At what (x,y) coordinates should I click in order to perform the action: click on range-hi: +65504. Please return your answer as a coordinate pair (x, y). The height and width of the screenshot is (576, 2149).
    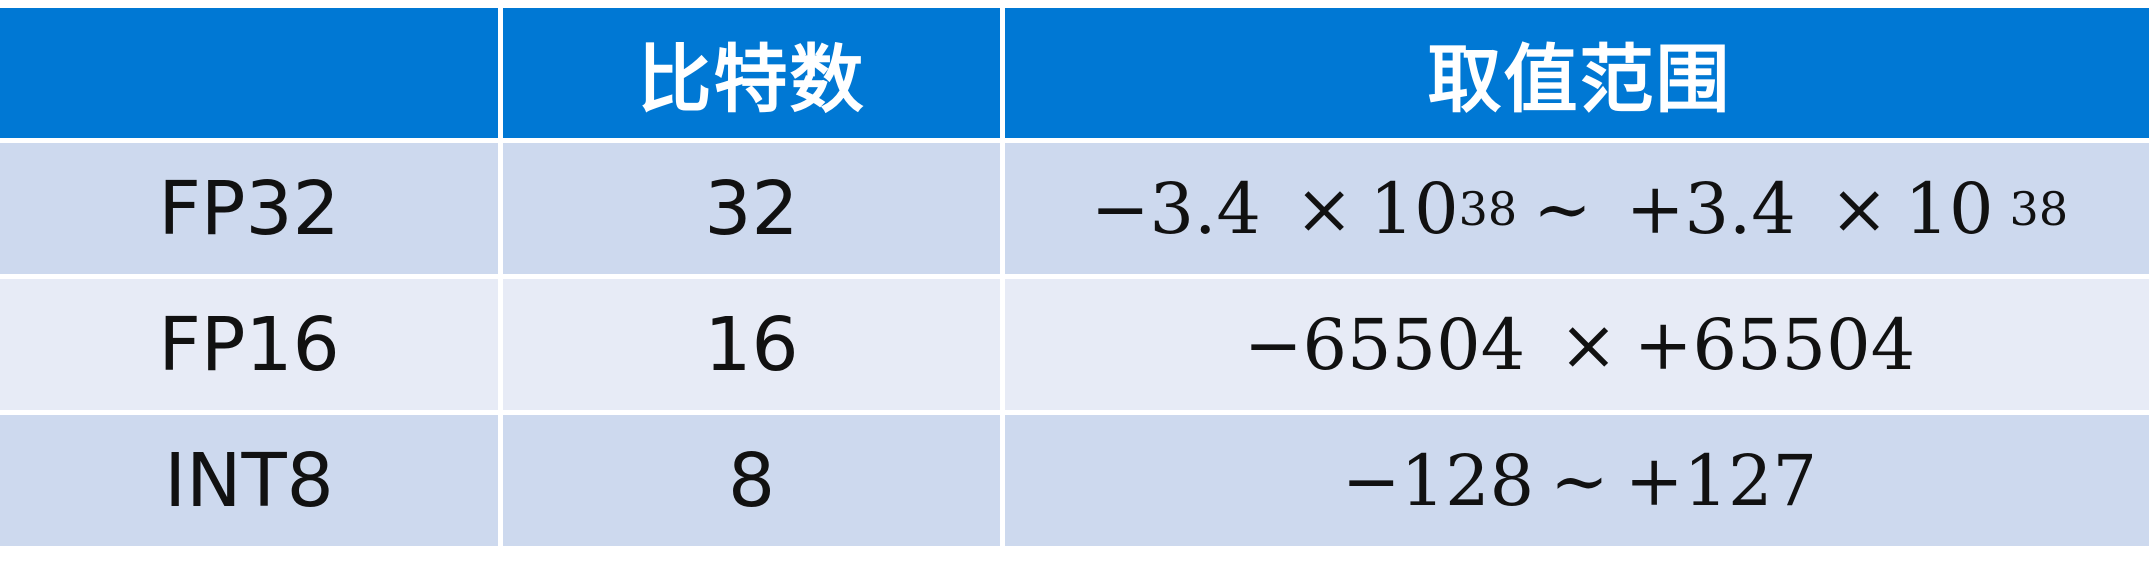
    Looking at the image, I should click on (1774, 344).